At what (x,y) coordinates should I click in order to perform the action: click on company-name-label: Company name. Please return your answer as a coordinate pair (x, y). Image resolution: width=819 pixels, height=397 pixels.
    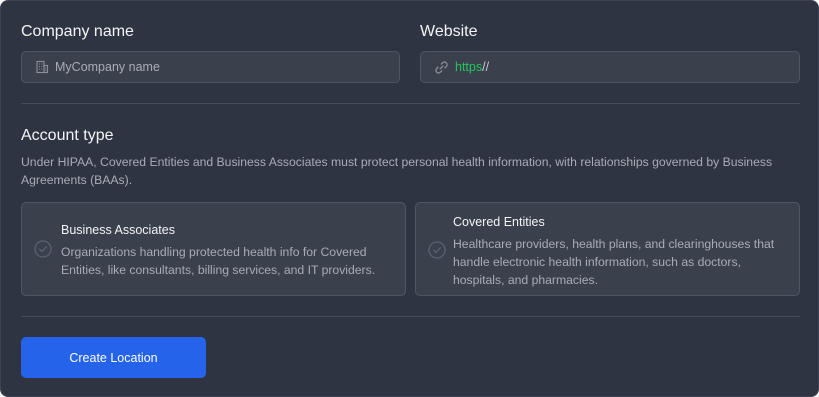
    Looking at the image, I should click on (77, 31).